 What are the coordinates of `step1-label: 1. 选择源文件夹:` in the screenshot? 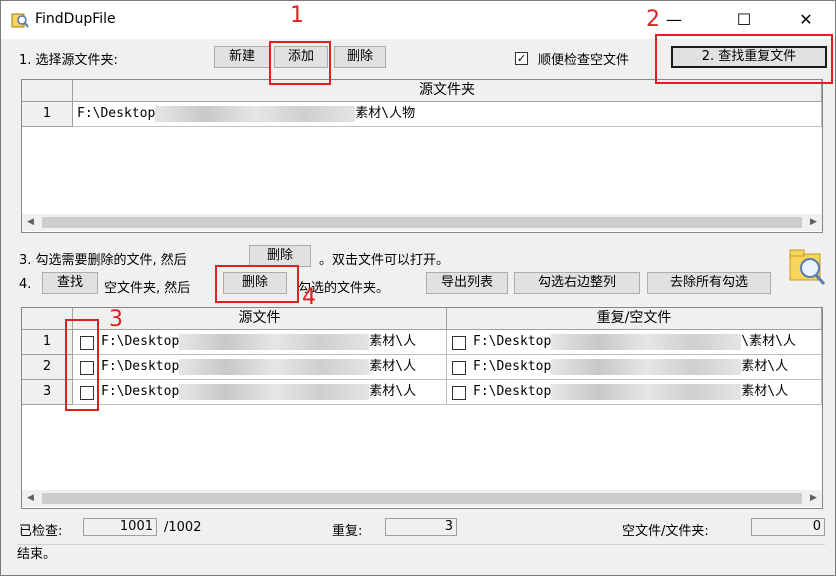 It's located at (68, 60).